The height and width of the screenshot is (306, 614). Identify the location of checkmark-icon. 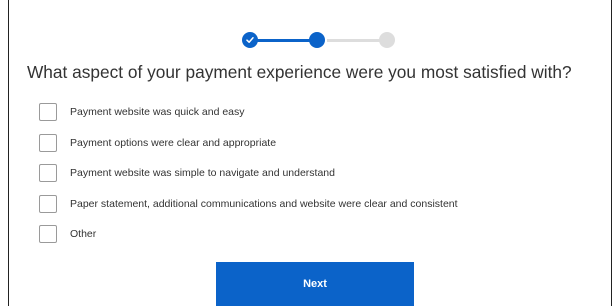
(250, 40).